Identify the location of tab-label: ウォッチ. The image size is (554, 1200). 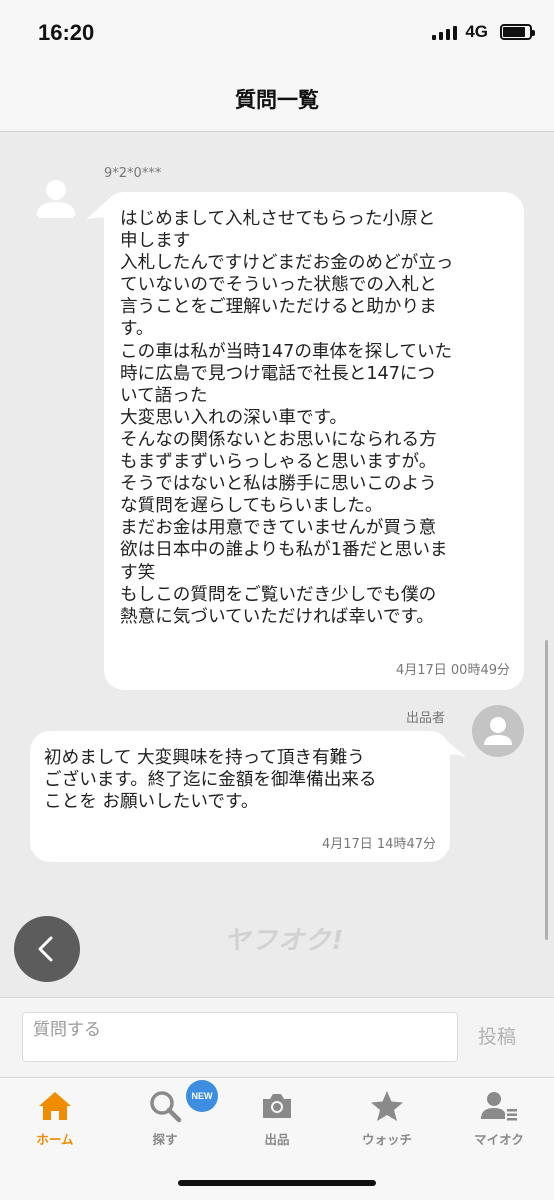
(386, 1139).